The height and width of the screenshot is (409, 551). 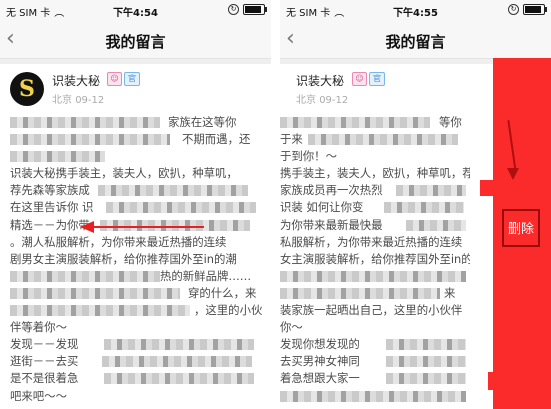 I want to click on body-line: ，这里的小伙, so click(x=139, y=310).